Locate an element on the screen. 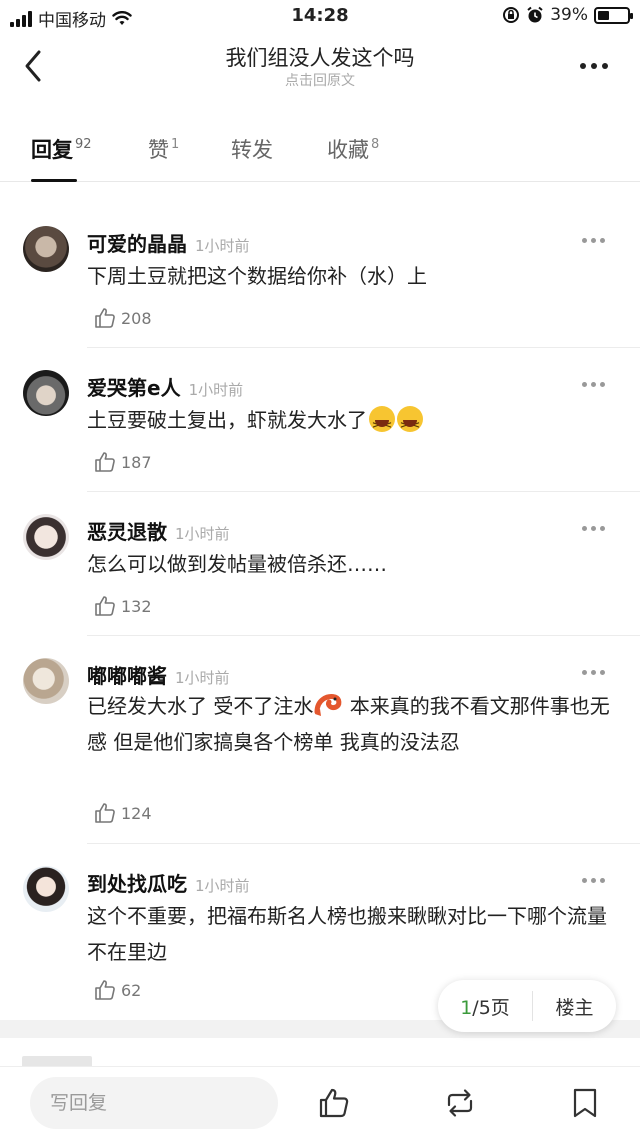  author-name: 嘟嘟嘟酱 is located at coordinates (127, 676).